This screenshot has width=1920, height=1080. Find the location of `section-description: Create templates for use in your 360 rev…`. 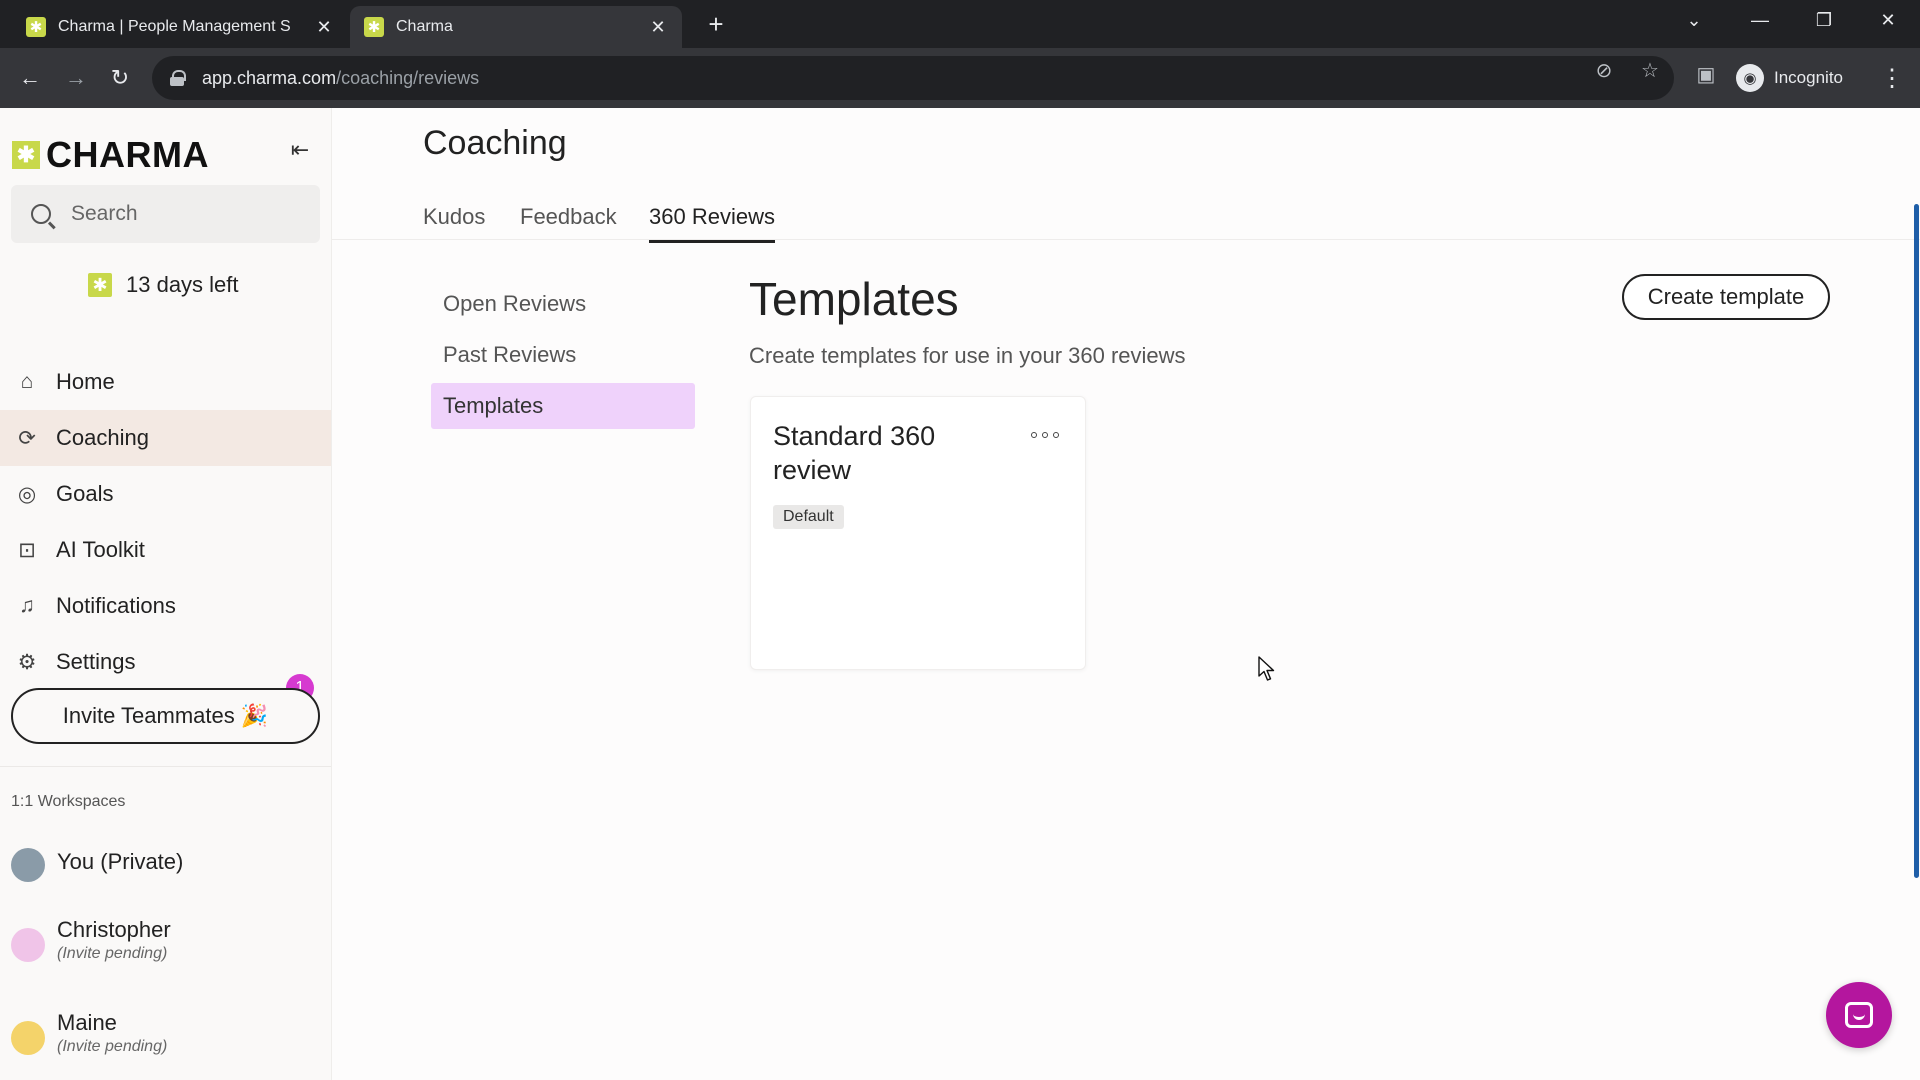

section-description: Create templates for use in your 360 rev… is located at coordinates (967, 355).